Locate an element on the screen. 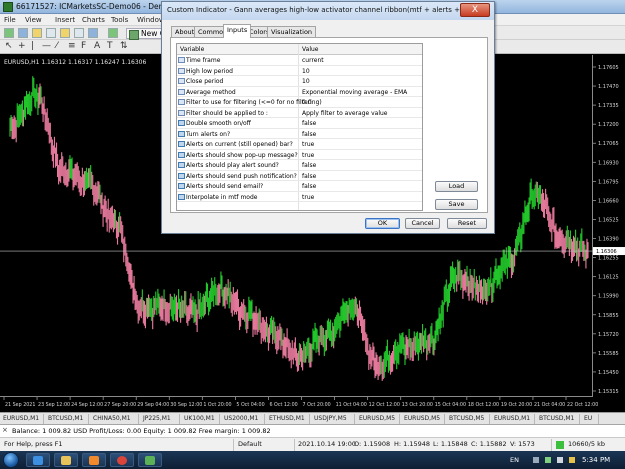  symbol-tab: USDJPY,M5 is located at coordinates (333, 419).